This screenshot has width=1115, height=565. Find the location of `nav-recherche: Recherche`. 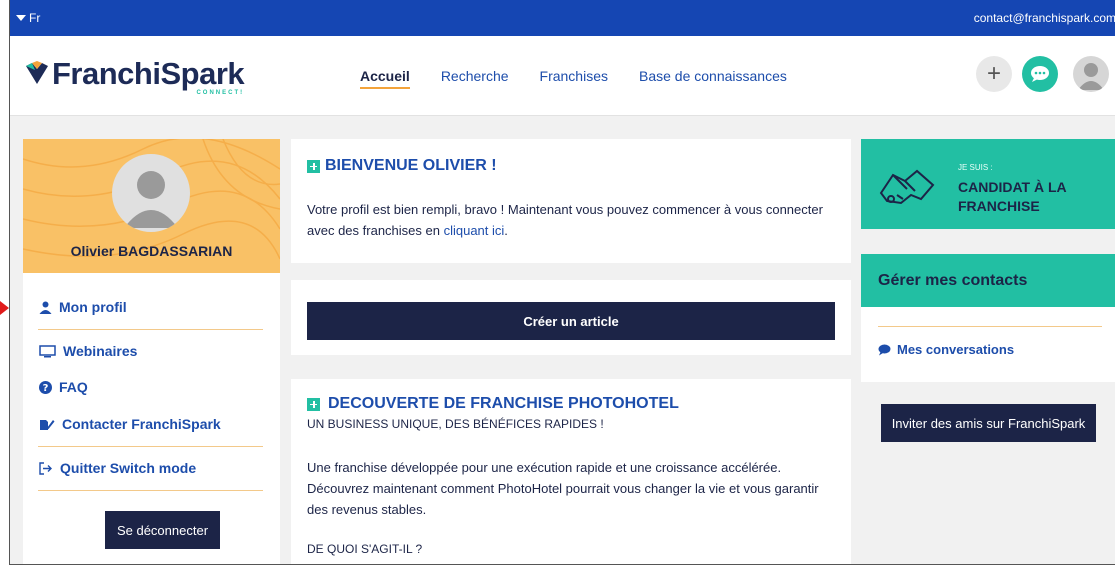

nav-recherche: Recherche is located at coordinates (475, 78).